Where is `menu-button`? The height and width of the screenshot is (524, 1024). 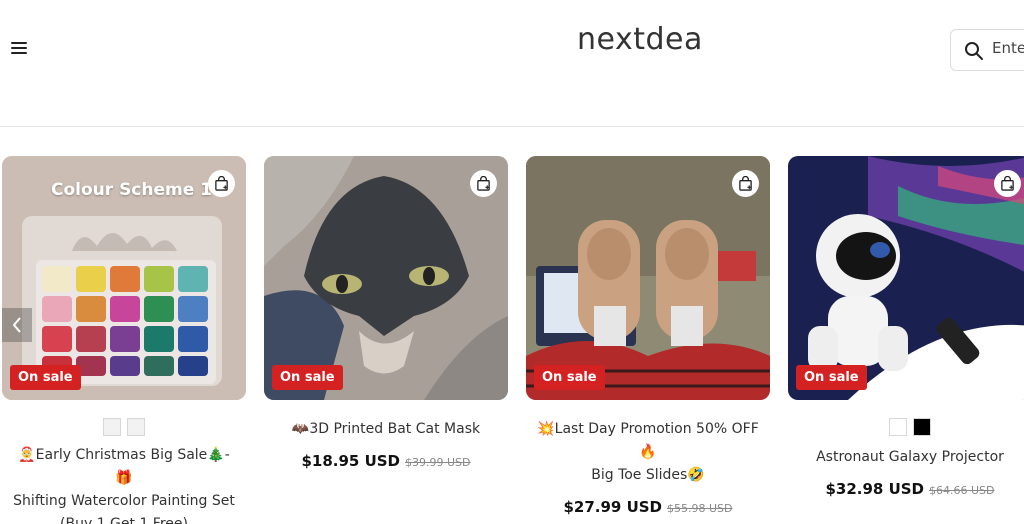
menu-button is located at coordinates (19, 50).